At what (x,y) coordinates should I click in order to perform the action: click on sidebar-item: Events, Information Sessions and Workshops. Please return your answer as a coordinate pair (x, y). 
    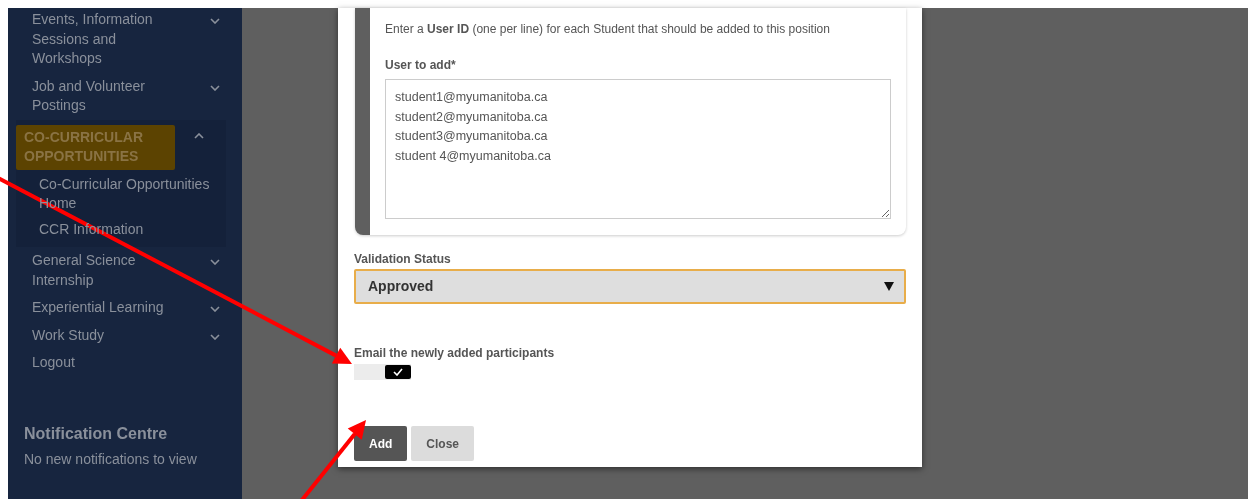
    Looking at the image, I should click on (96, 39).